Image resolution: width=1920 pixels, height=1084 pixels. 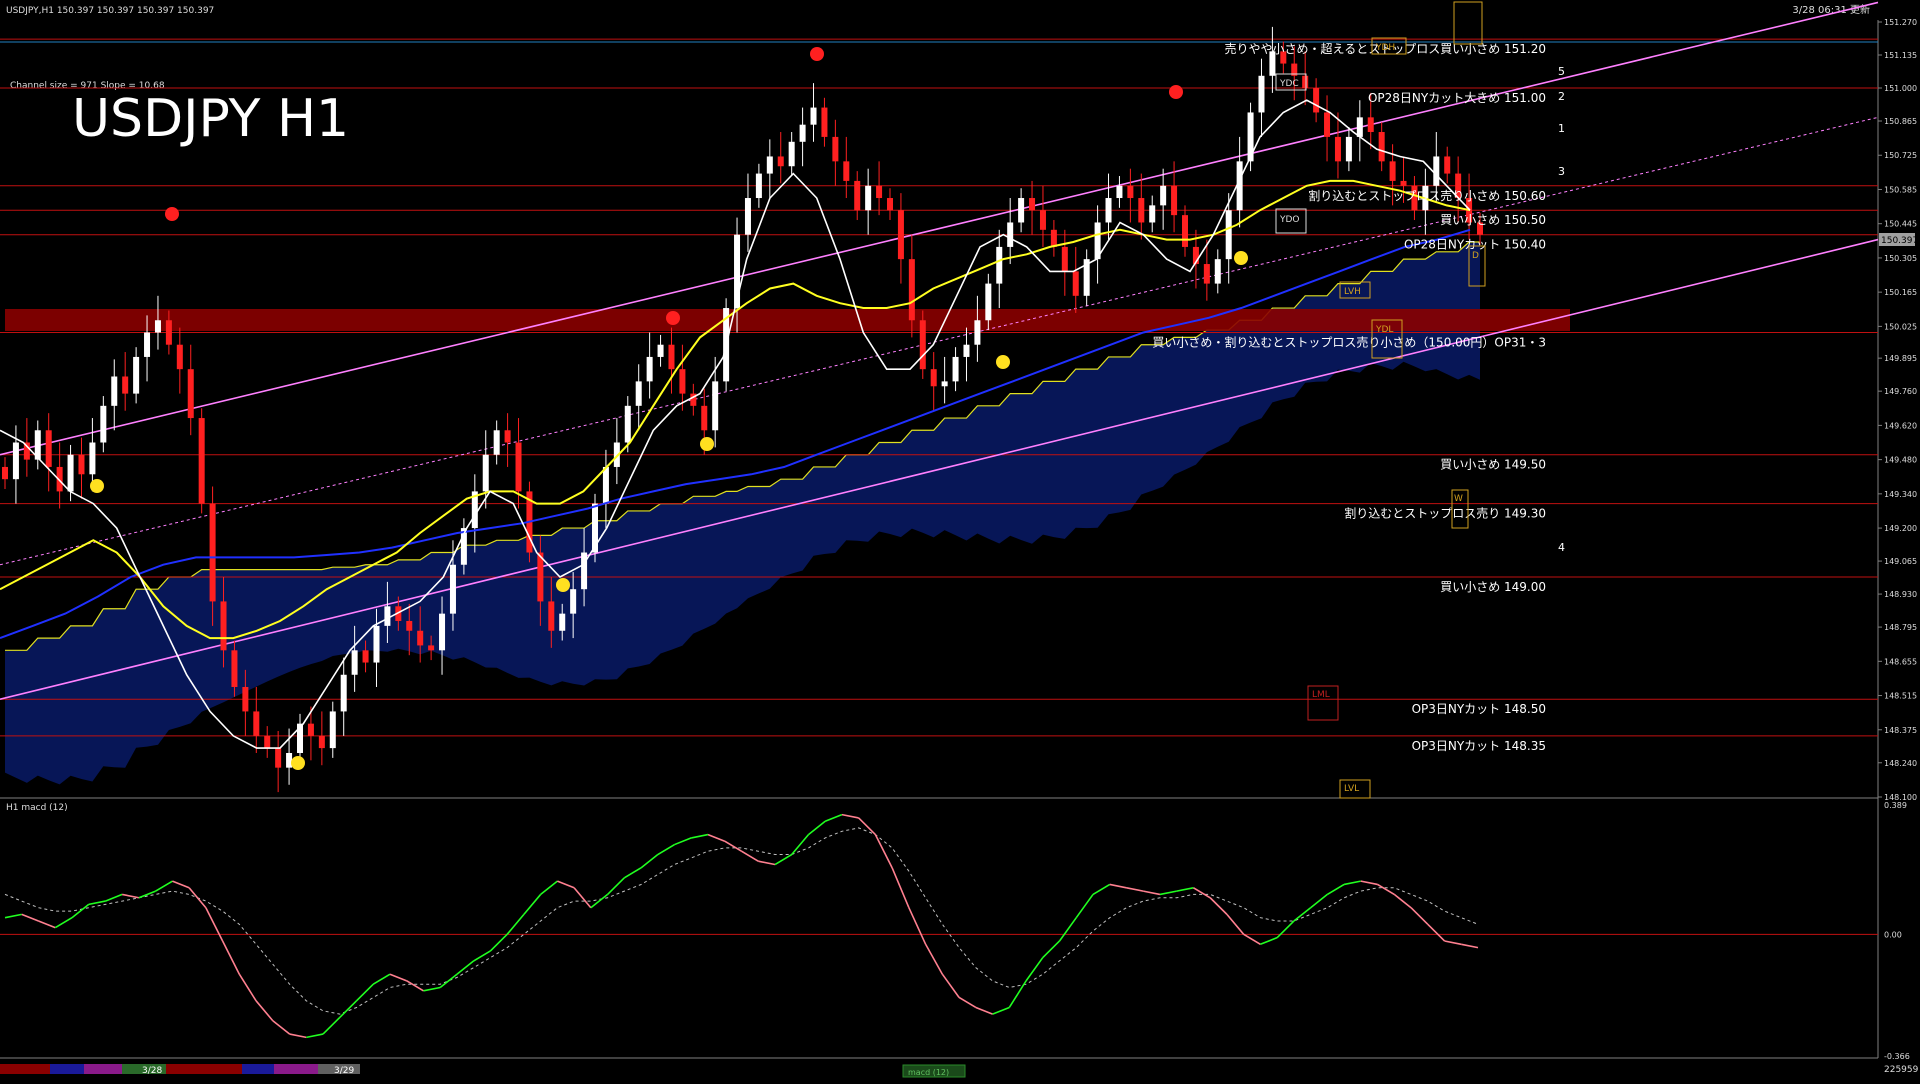 What do you see at coordinates (1561, 96) in the screenshot?
I see `wave-label-2: 2` at bounding box center [1561, 96].